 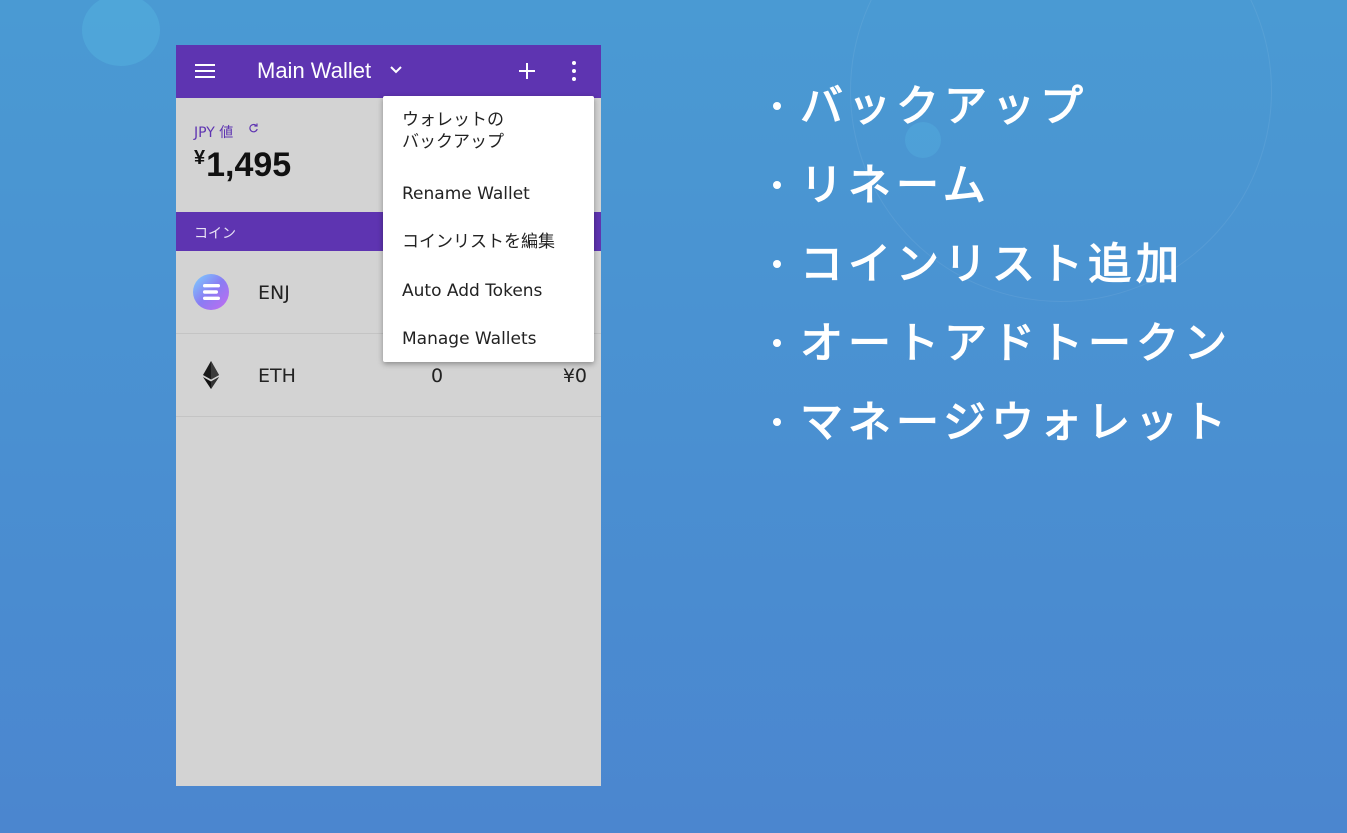 I want to click on feature-text: オートアドトークン, so click(x=1016, y=344).